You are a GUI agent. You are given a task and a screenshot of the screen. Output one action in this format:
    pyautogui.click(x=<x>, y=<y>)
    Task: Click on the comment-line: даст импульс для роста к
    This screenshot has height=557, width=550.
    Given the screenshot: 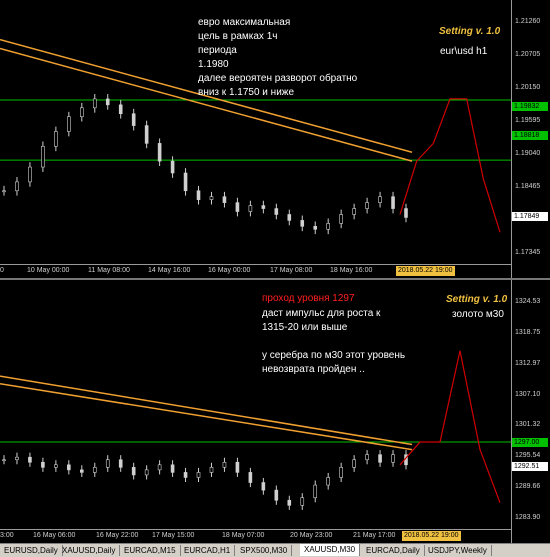 What is the action you would take?
    pyautogui.click(x=321, y=313)
    